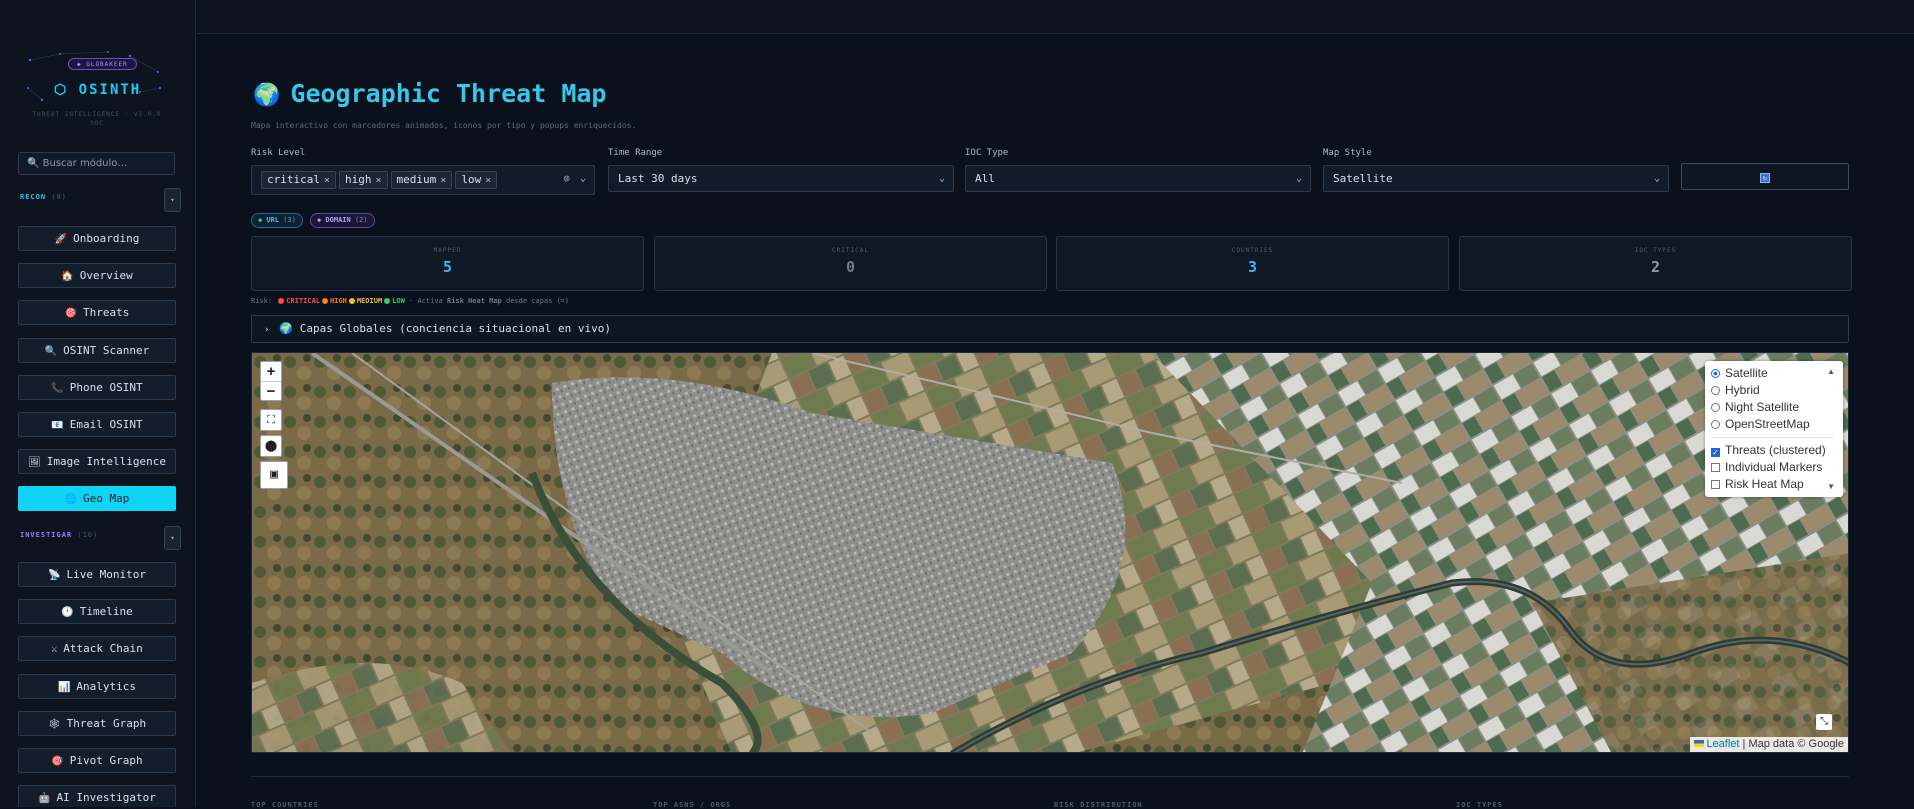 The image size is (1914, 809). I want to click on base-layer-night-satellite: Night Satellite, so click(1777, 407).